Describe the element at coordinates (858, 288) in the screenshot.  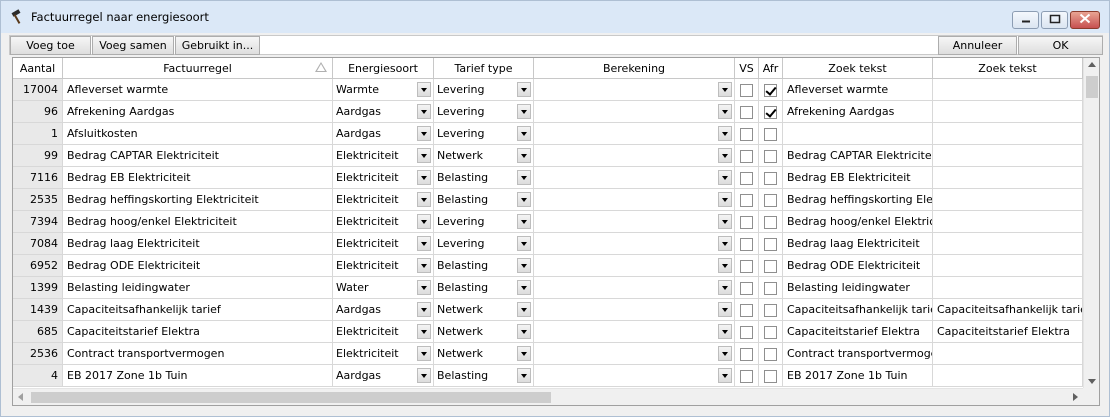
I see `zoek-tekst-1-cell: Belasting leidingwater` at that location.